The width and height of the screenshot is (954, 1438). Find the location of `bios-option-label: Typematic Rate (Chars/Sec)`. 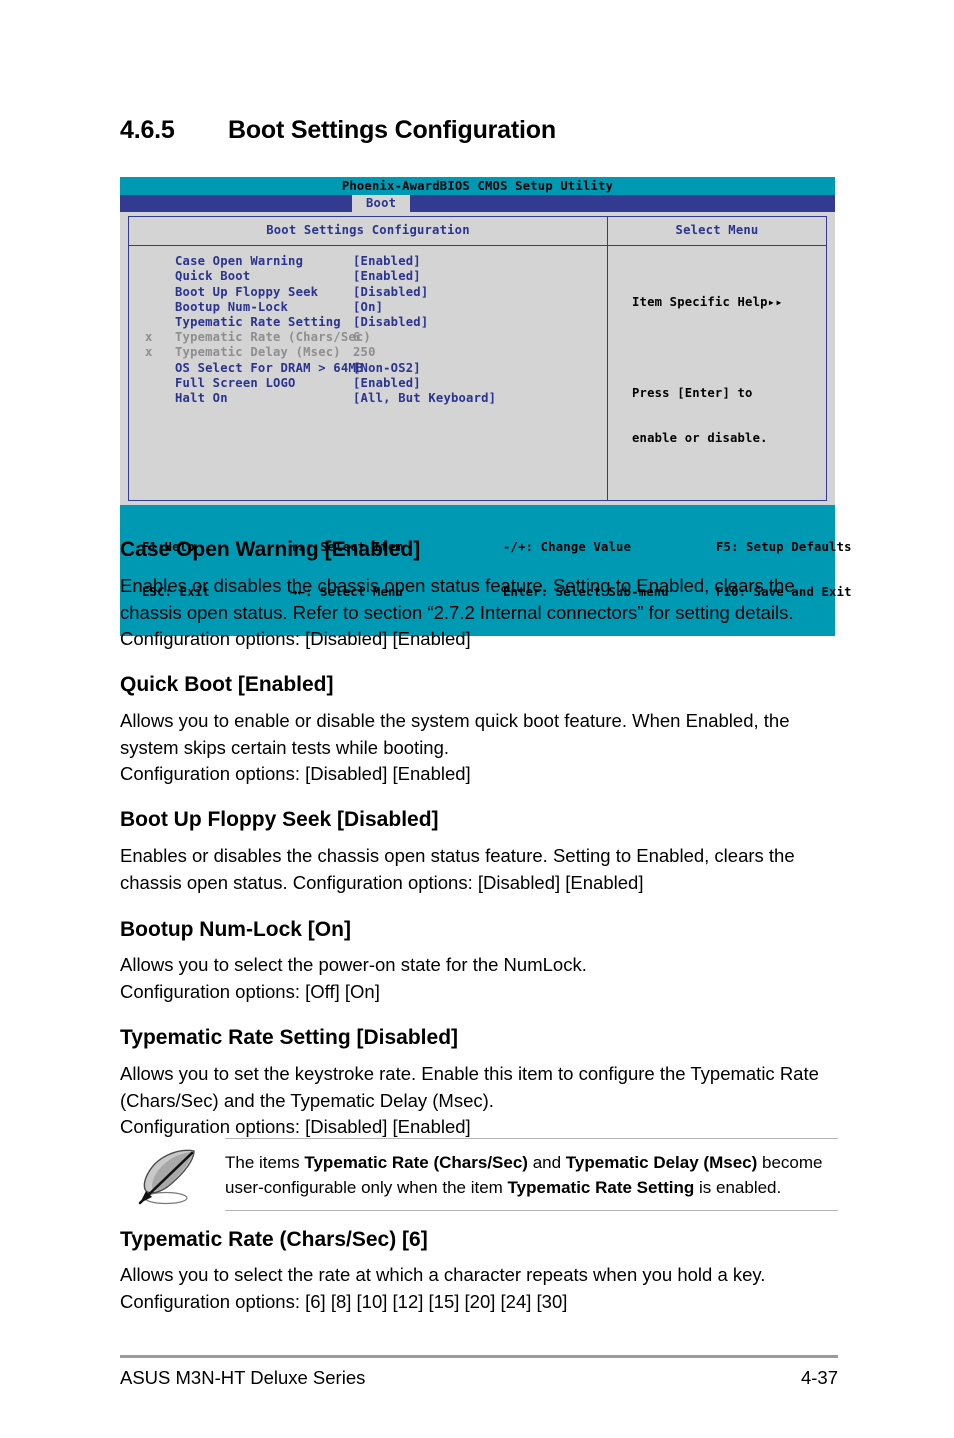

bios-option-label: Typematic Rate (Chars/Sec) is located at coordinates (273, 337).